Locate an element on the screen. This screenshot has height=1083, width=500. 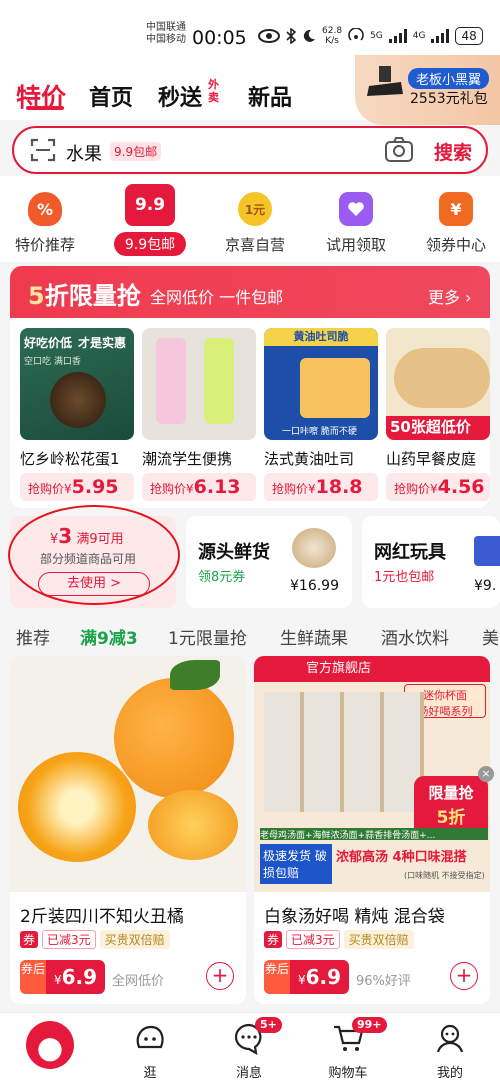
product-price: 抢购价¥18.8 is located at coordinates (321, 487).